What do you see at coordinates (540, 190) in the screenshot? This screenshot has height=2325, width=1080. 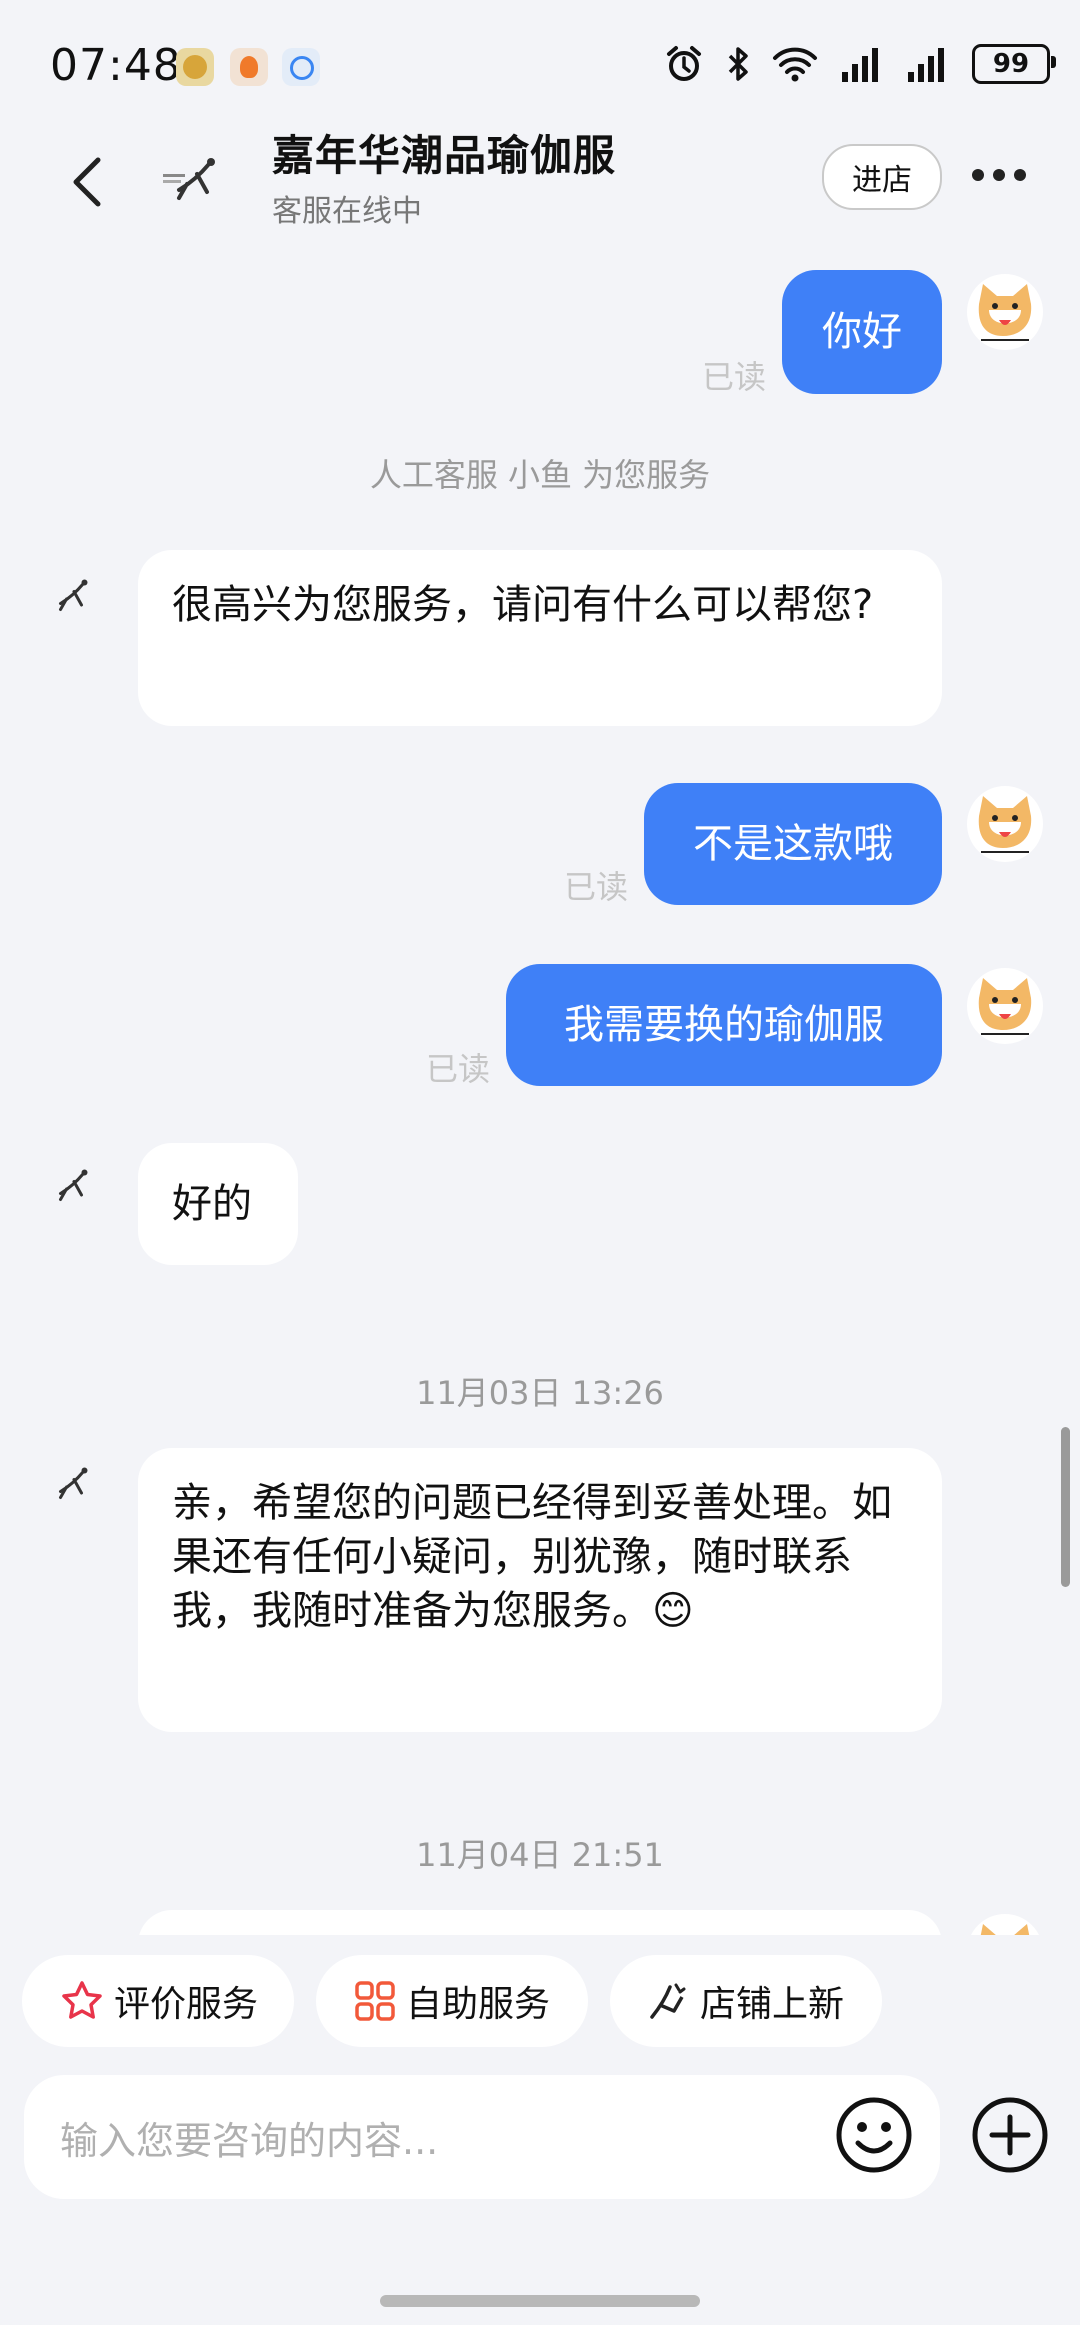 I see `chat-header: 嘉年华潮品瑜伽服 客服在线中 进店` at bounding box center [540, 190].